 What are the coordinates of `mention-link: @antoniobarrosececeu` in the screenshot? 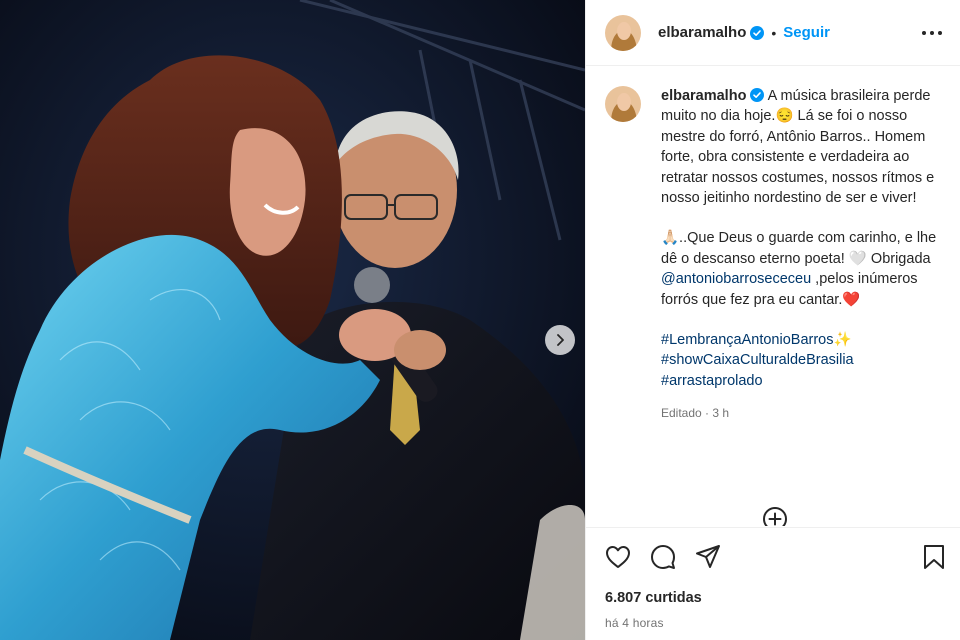 It's located at (736, 279).